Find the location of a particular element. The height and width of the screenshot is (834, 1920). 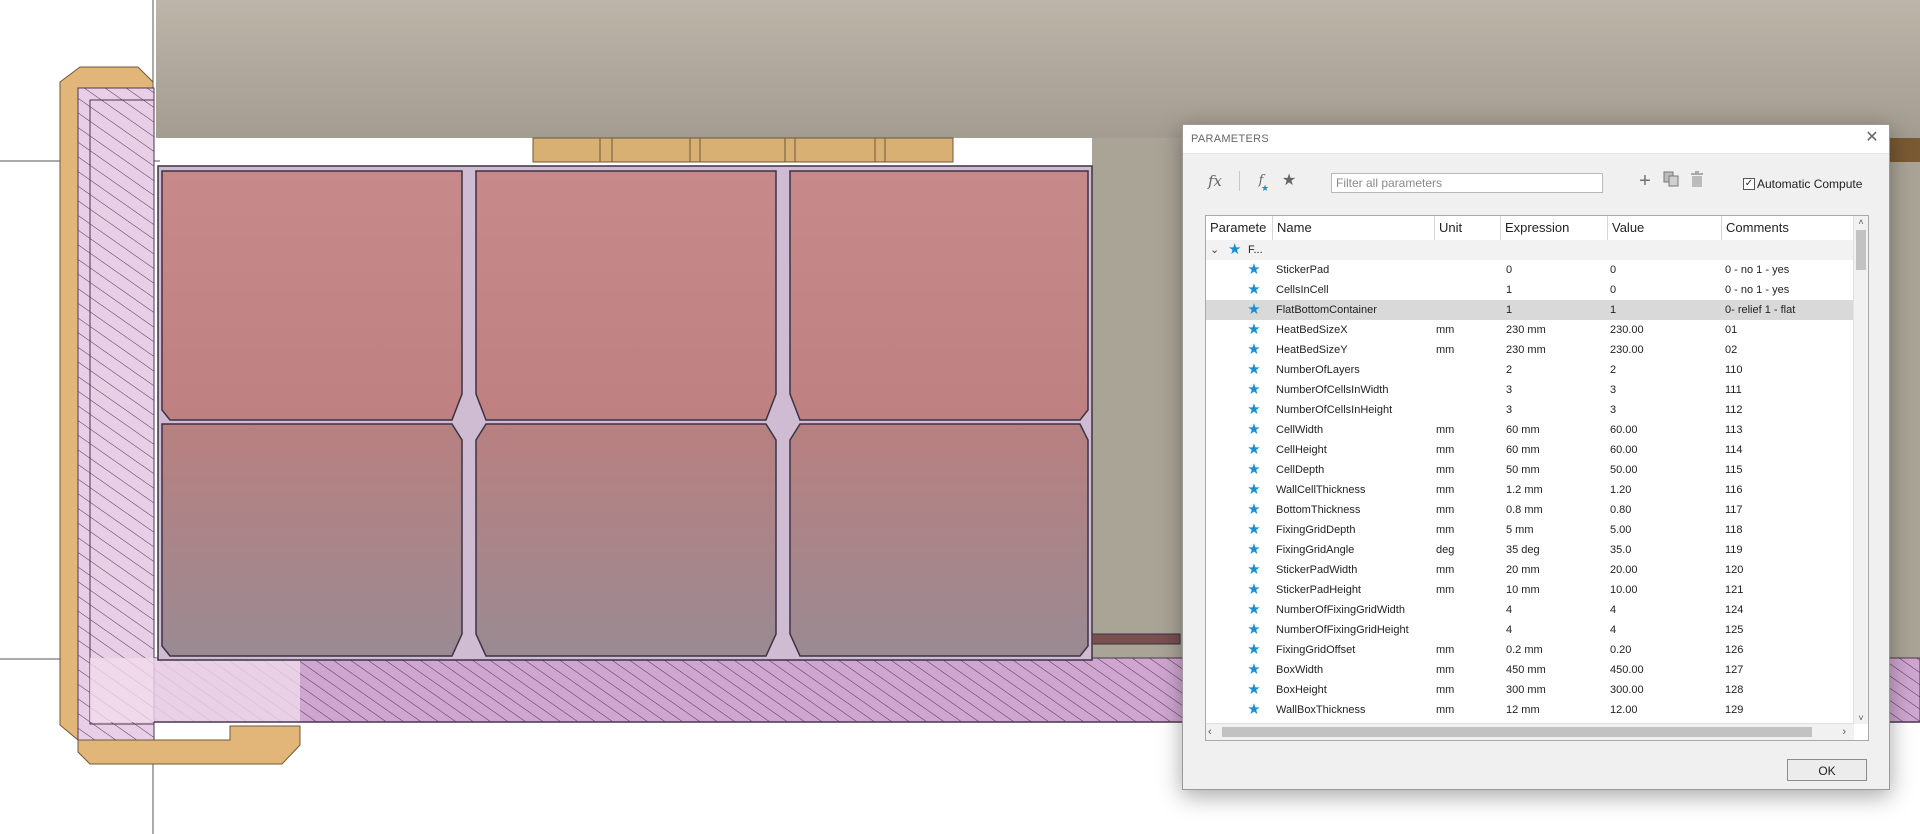

column-header-expression: Expression is located at coordinates (1554, 228).